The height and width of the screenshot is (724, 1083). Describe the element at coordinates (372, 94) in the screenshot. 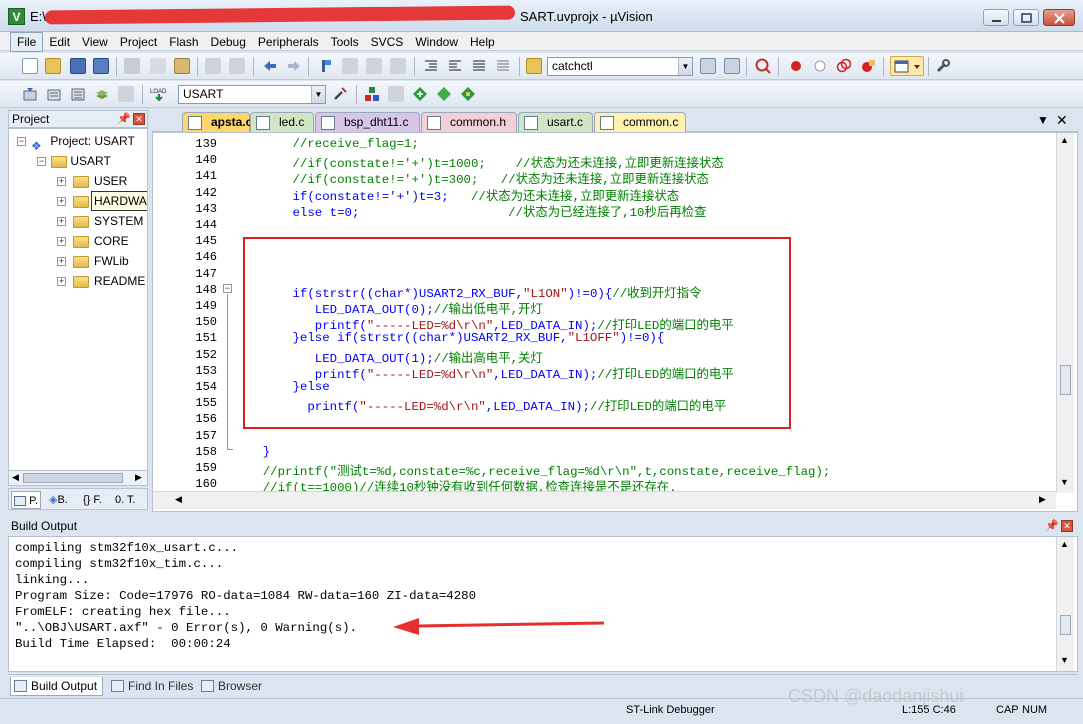

I see `manage-components-icon` at that location.